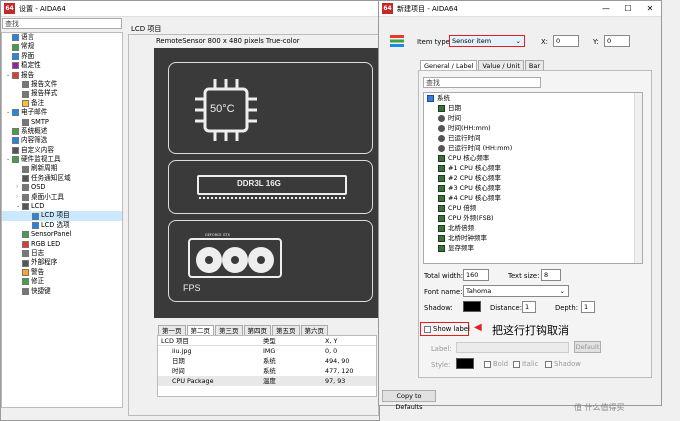 The height and width of the screenshot is (421, 680). Describe the element at coordinates (444, 276) in the screenshot. I see `total-width-label: Total width:` at that location.